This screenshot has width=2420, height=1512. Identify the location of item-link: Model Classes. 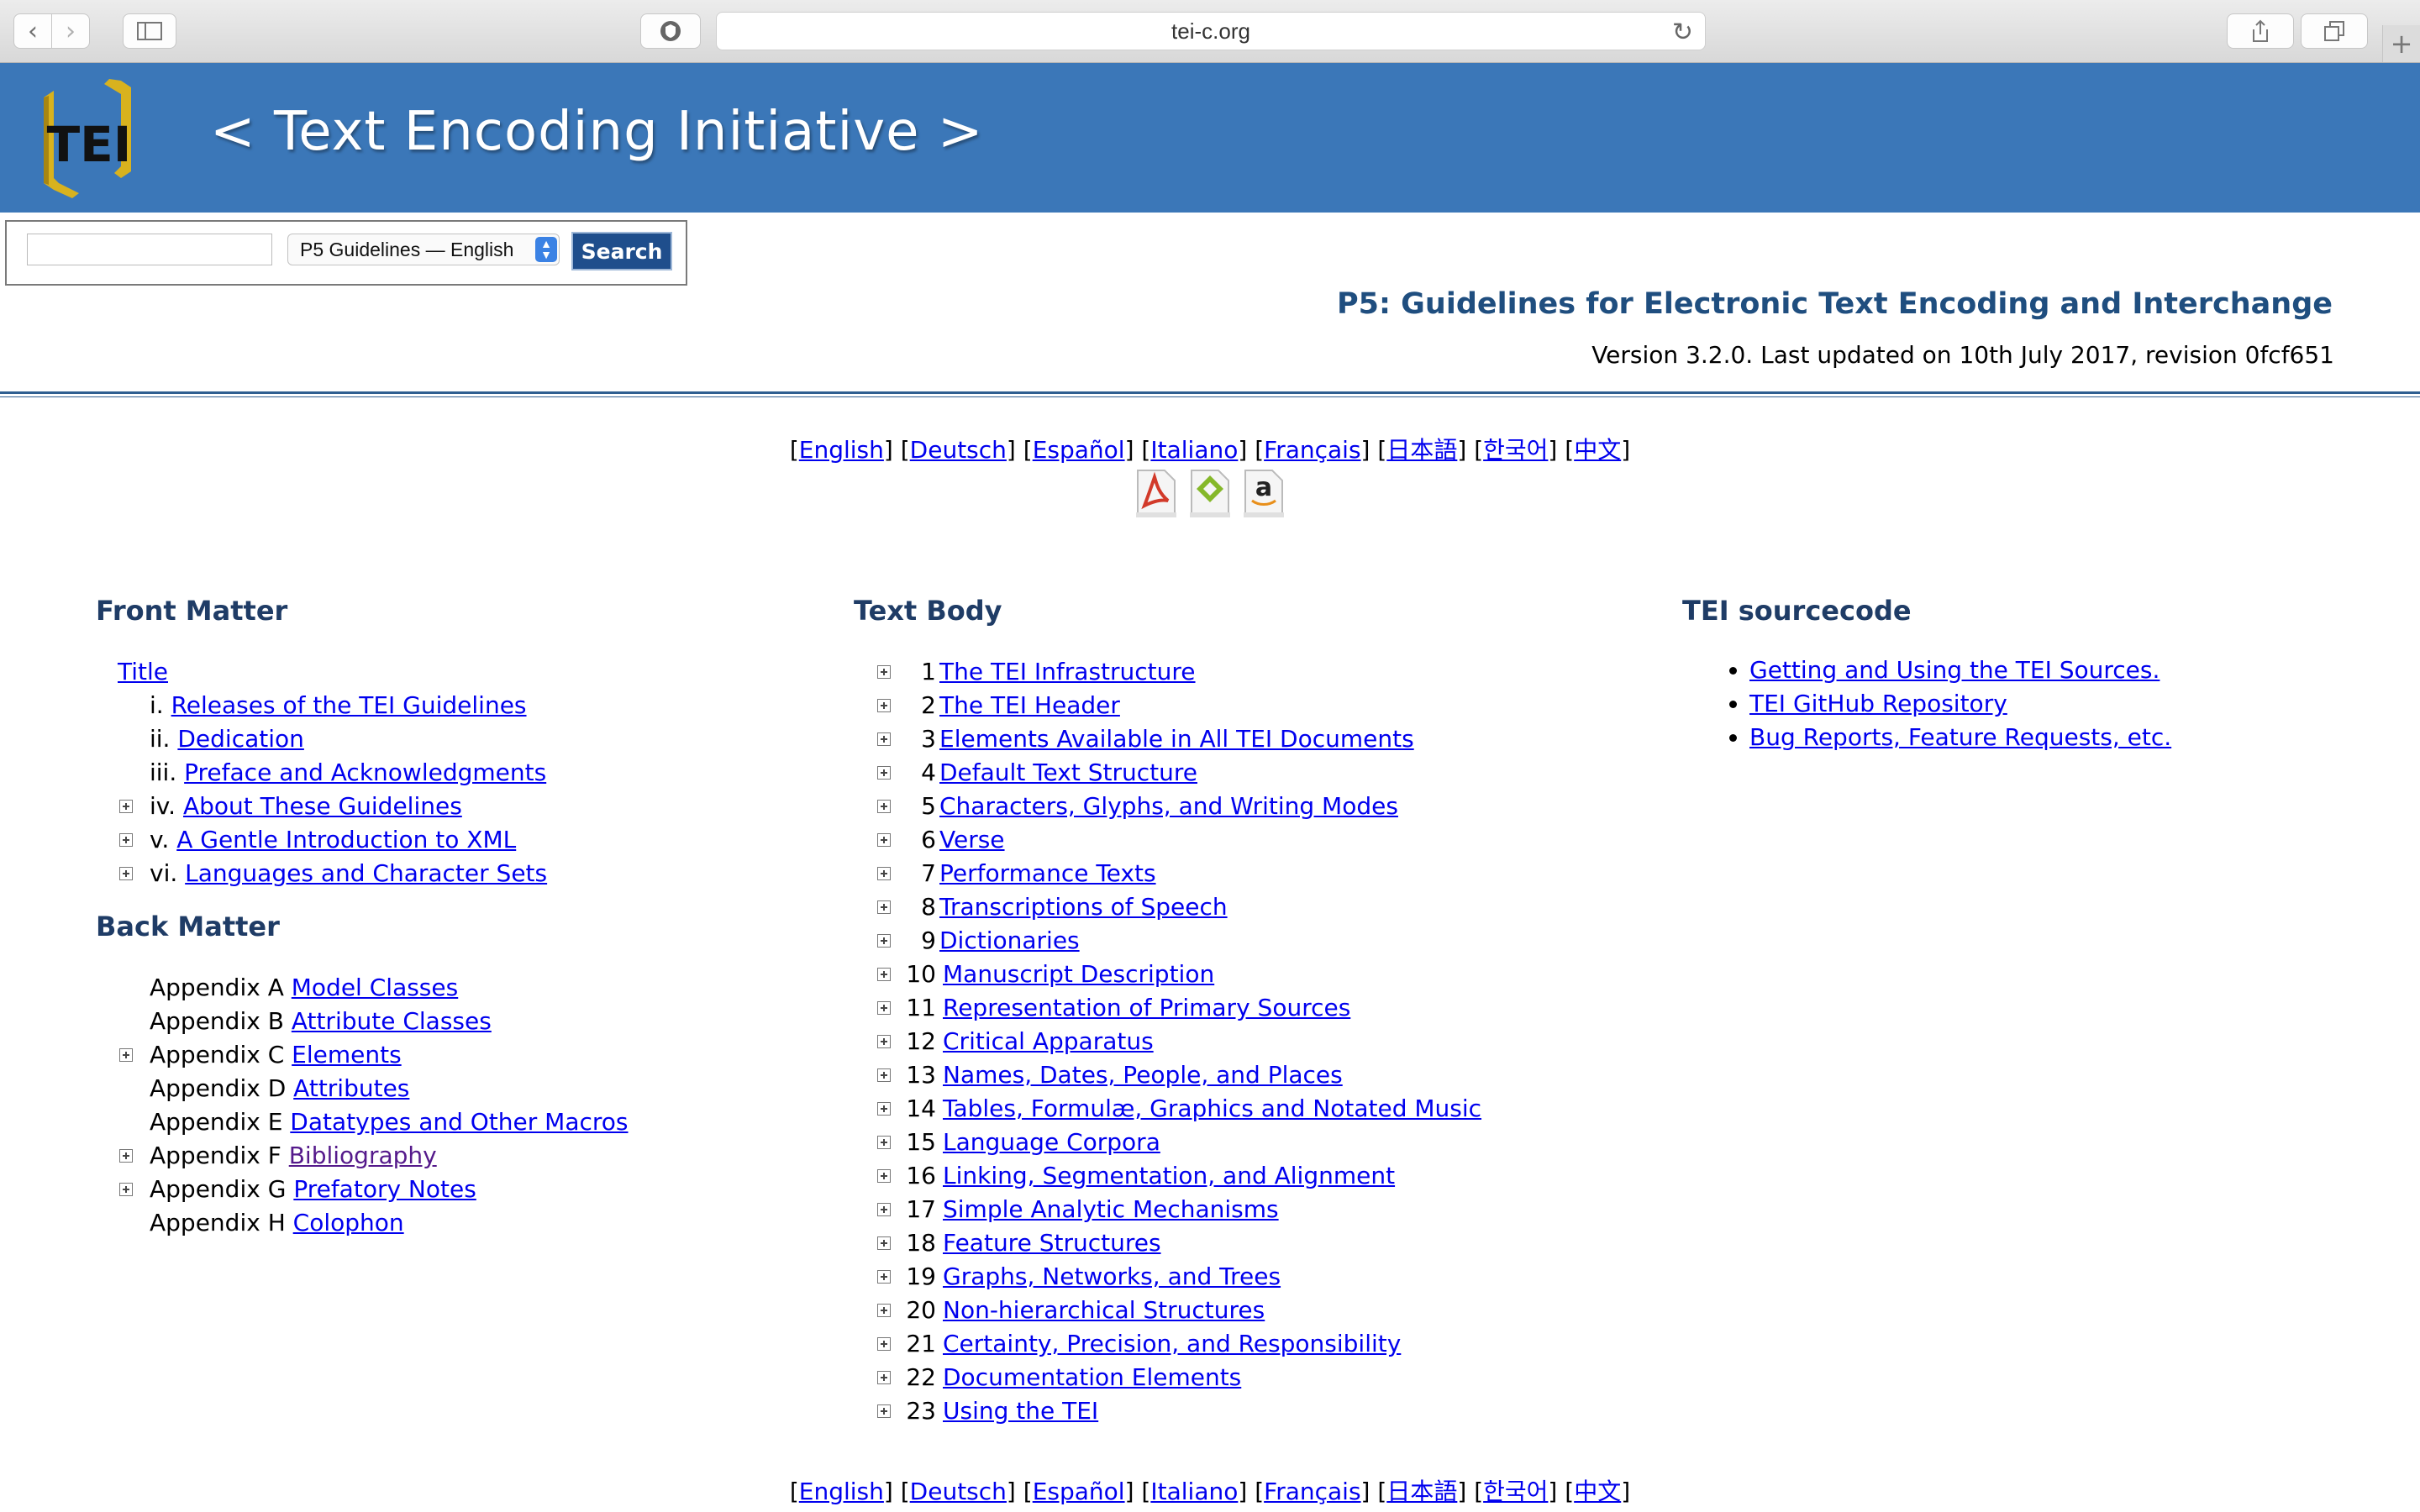
(375, 987).